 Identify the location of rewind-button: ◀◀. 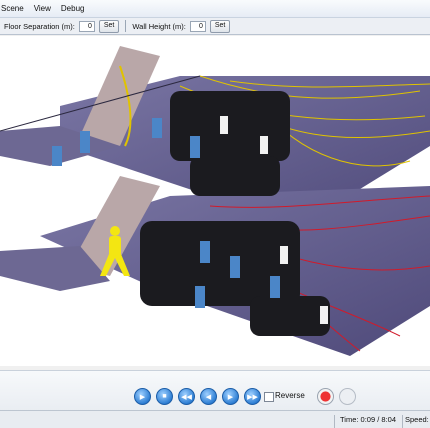
(186, 396).